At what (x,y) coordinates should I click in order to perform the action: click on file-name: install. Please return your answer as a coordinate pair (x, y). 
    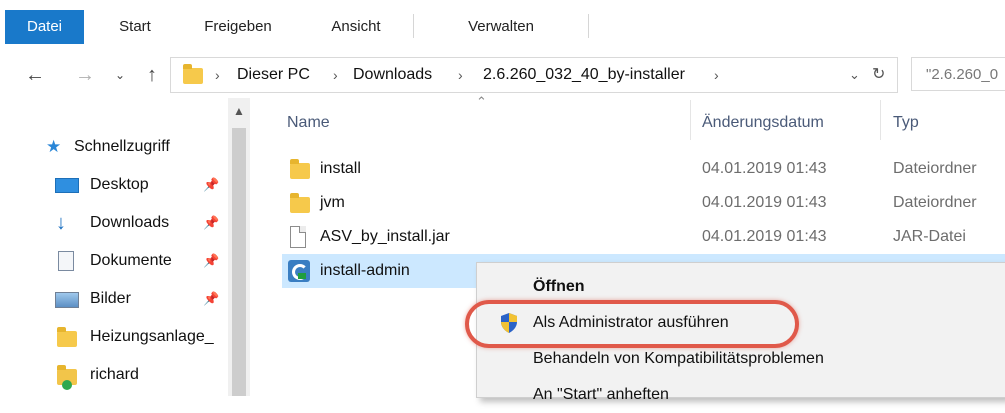
    Looking at the image, I should click on (340, 168).